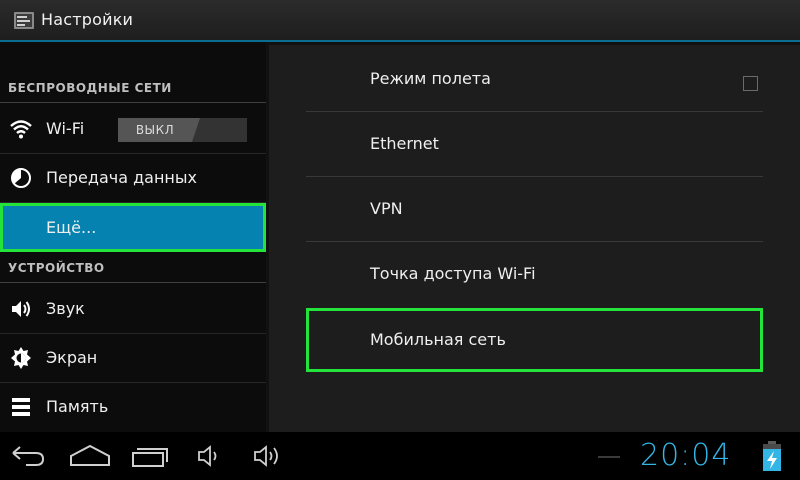  I want to click on section-header-device: УСТРОЙСТВО, so click(56, 268).